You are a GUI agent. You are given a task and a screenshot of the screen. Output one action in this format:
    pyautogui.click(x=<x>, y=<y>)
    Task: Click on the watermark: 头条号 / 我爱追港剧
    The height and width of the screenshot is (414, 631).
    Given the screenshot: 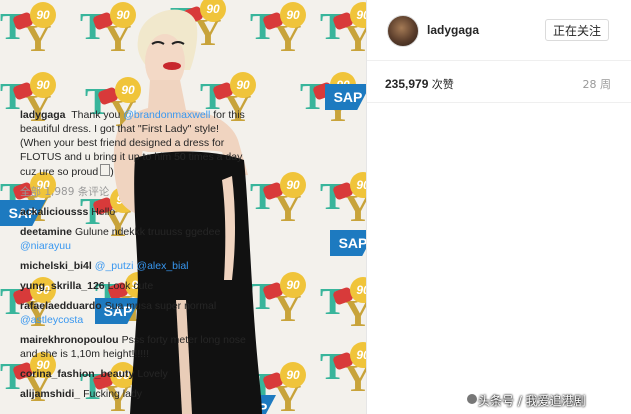 What is the action you would take?
    pyautogui.click(x=532, y=401)
    